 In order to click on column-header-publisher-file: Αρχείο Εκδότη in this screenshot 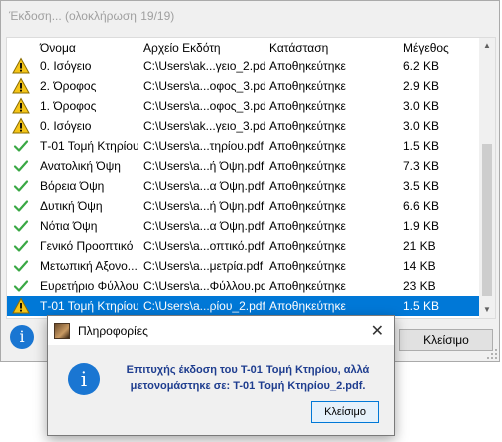, I will do `click(182, 48)`.